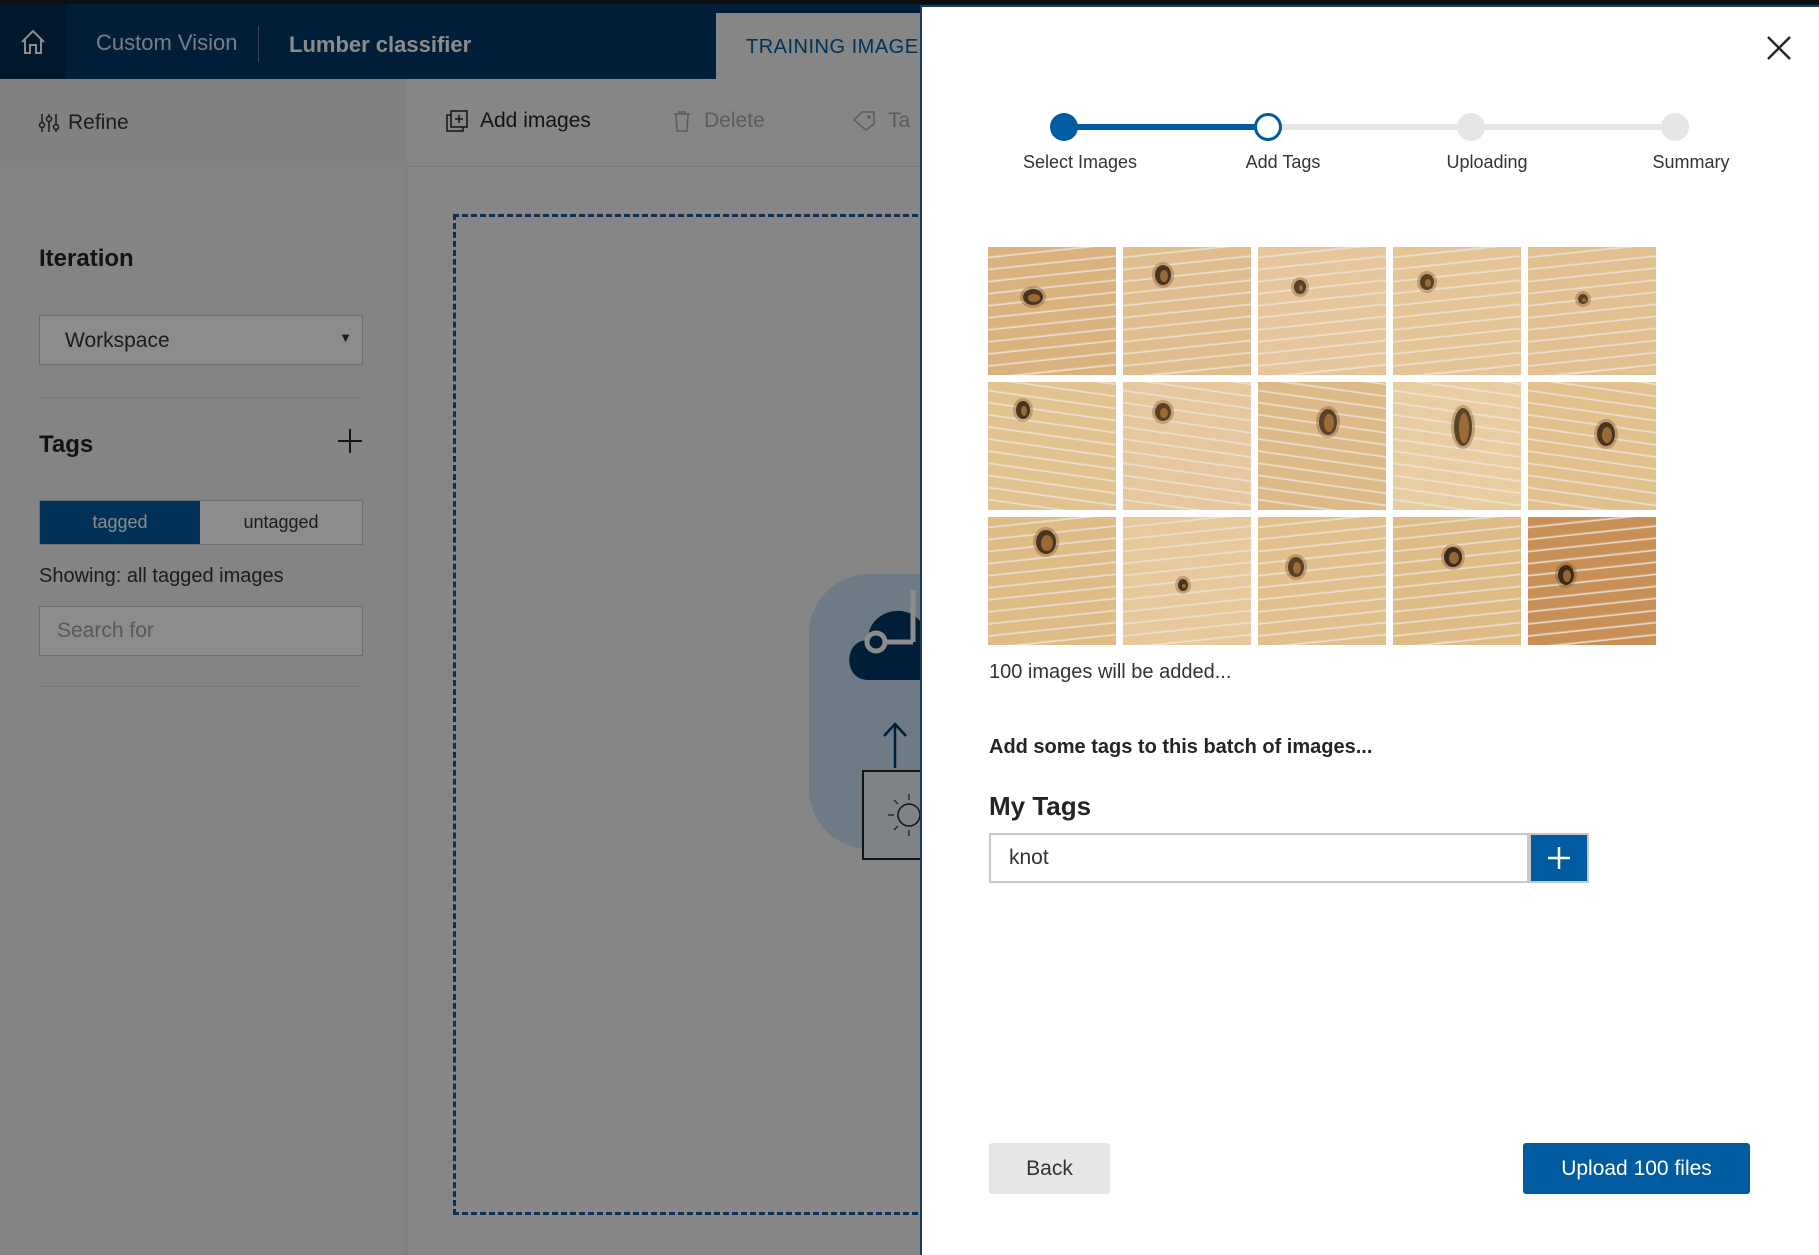  What do you see at coordinates (1370, 97) in the screenshot?
I see `wizard-stepper: Select Images Add Tags Uploading Summary` at bounding box center [1370, 97].